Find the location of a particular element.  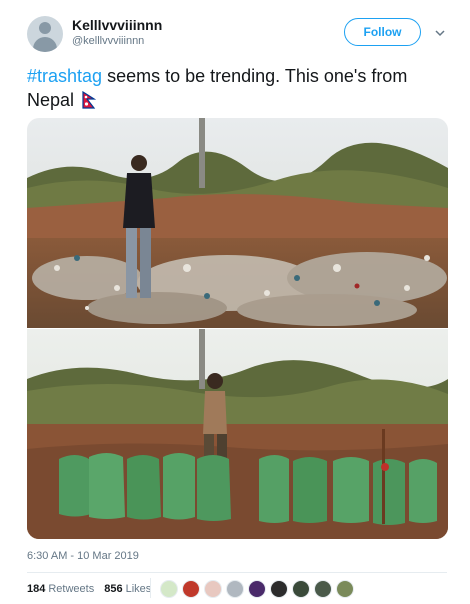

liker-avatars is located at coordinates (259, 589).